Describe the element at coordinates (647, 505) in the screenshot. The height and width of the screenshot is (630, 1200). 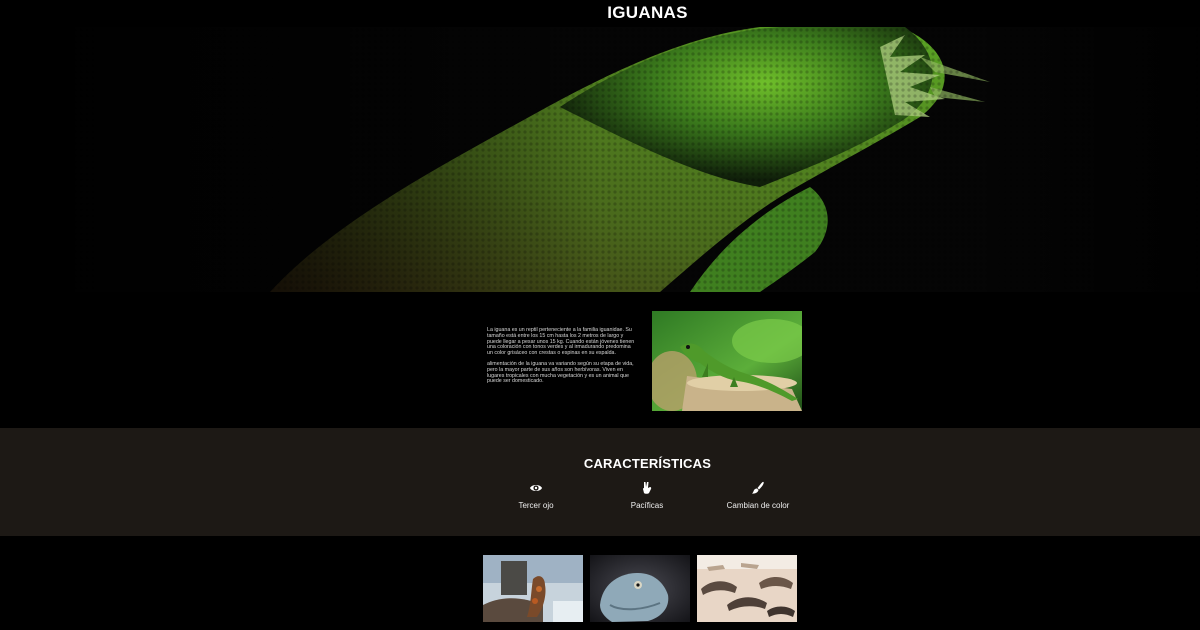
I see `feature-label: Pacíficas` at that location.